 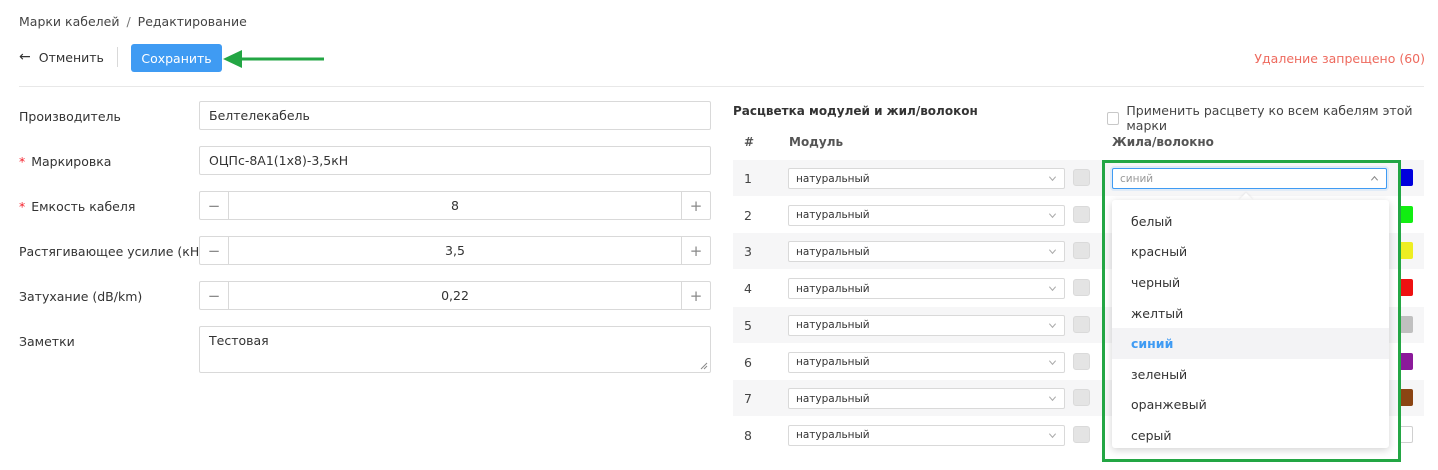 What do you see at coordinates (748, 289) in the screenshot?
I see `row-number: 4` at bounding box center [748, 289].